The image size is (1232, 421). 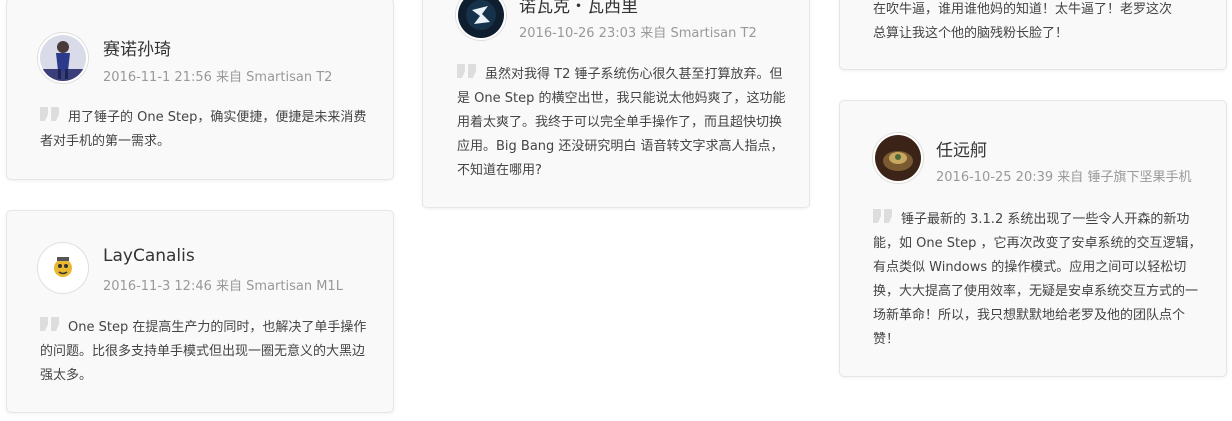 I want to click on comment-device: 锤子旗下坚果手机, so click(x=1139, y=177).